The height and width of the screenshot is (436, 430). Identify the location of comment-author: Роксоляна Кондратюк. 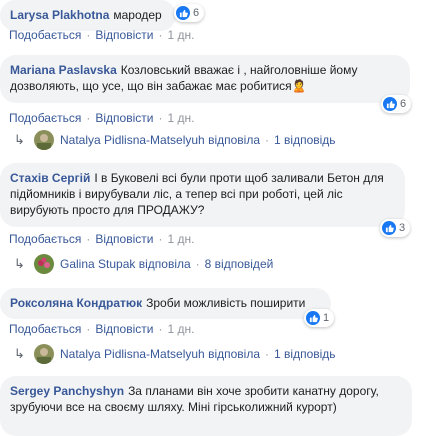
(76, 303).